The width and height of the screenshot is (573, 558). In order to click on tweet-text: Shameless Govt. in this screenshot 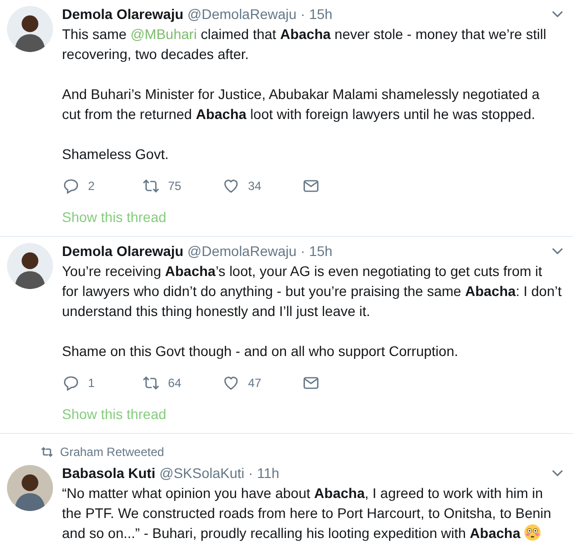, I will do `click(116, 154)`.